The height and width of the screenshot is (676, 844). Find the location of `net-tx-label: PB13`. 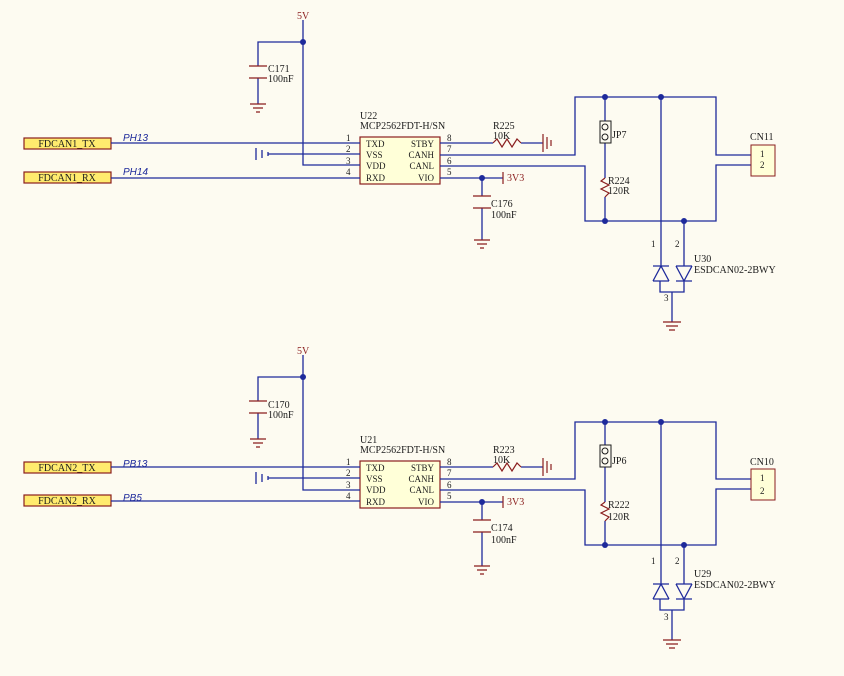

net-tx-label: PB13 is located at coordinates (135, 464).